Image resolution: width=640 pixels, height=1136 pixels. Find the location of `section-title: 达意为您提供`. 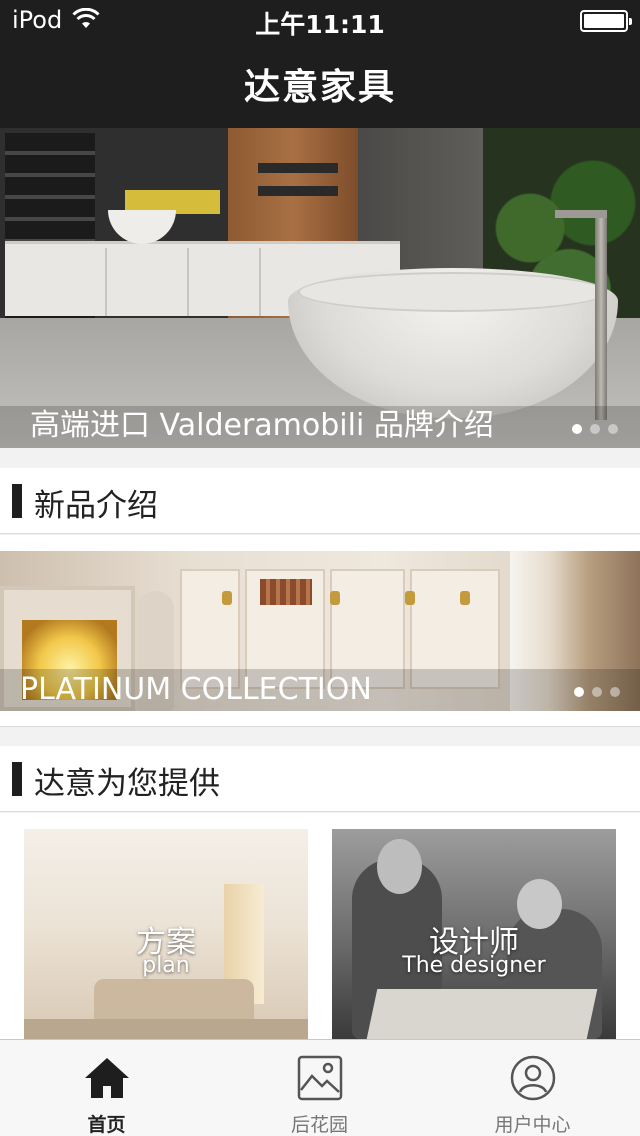

section-title: 达意为您提供 is located at coordinates (127, 784).